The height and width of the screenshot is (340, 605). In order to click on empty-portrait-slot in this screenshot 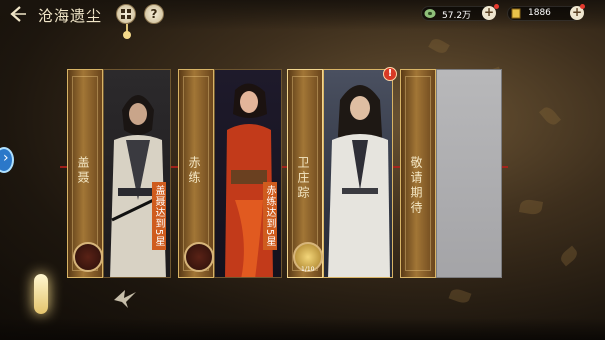, I will do `click(469, 173)`.